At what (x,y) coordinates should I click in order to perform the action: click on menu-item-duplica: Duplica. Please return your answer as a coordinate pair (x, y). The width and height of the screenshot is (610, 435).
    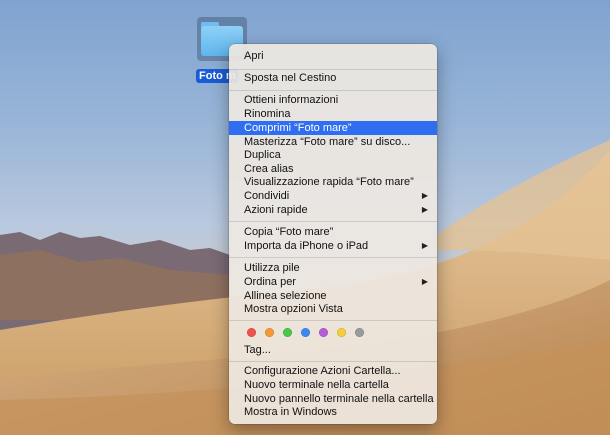
    Looking at the image, I should click on (333, 155).